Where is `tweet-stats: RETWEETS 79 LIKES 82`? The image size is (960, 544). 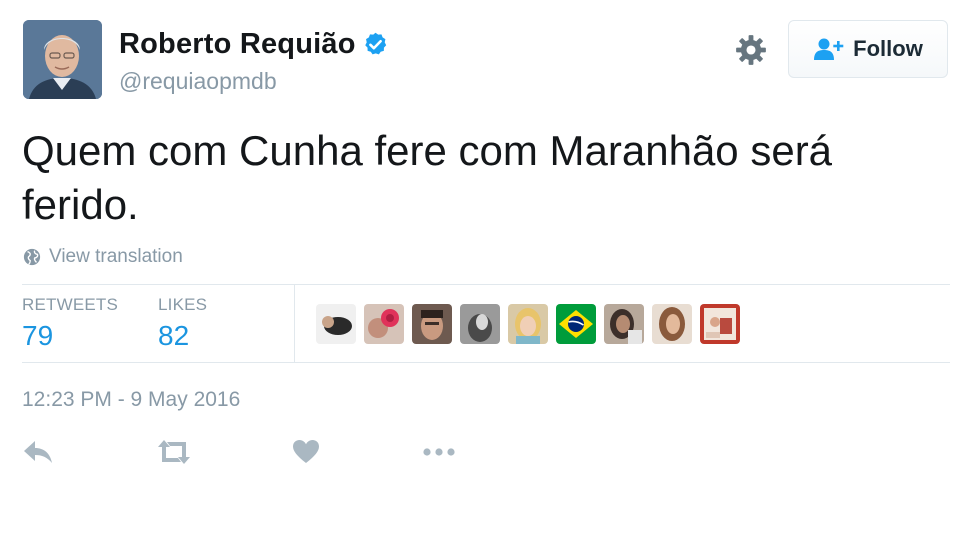 tweet-stats: RETWEETS 79 LIKES 82 is located at coordinates (486, 323).